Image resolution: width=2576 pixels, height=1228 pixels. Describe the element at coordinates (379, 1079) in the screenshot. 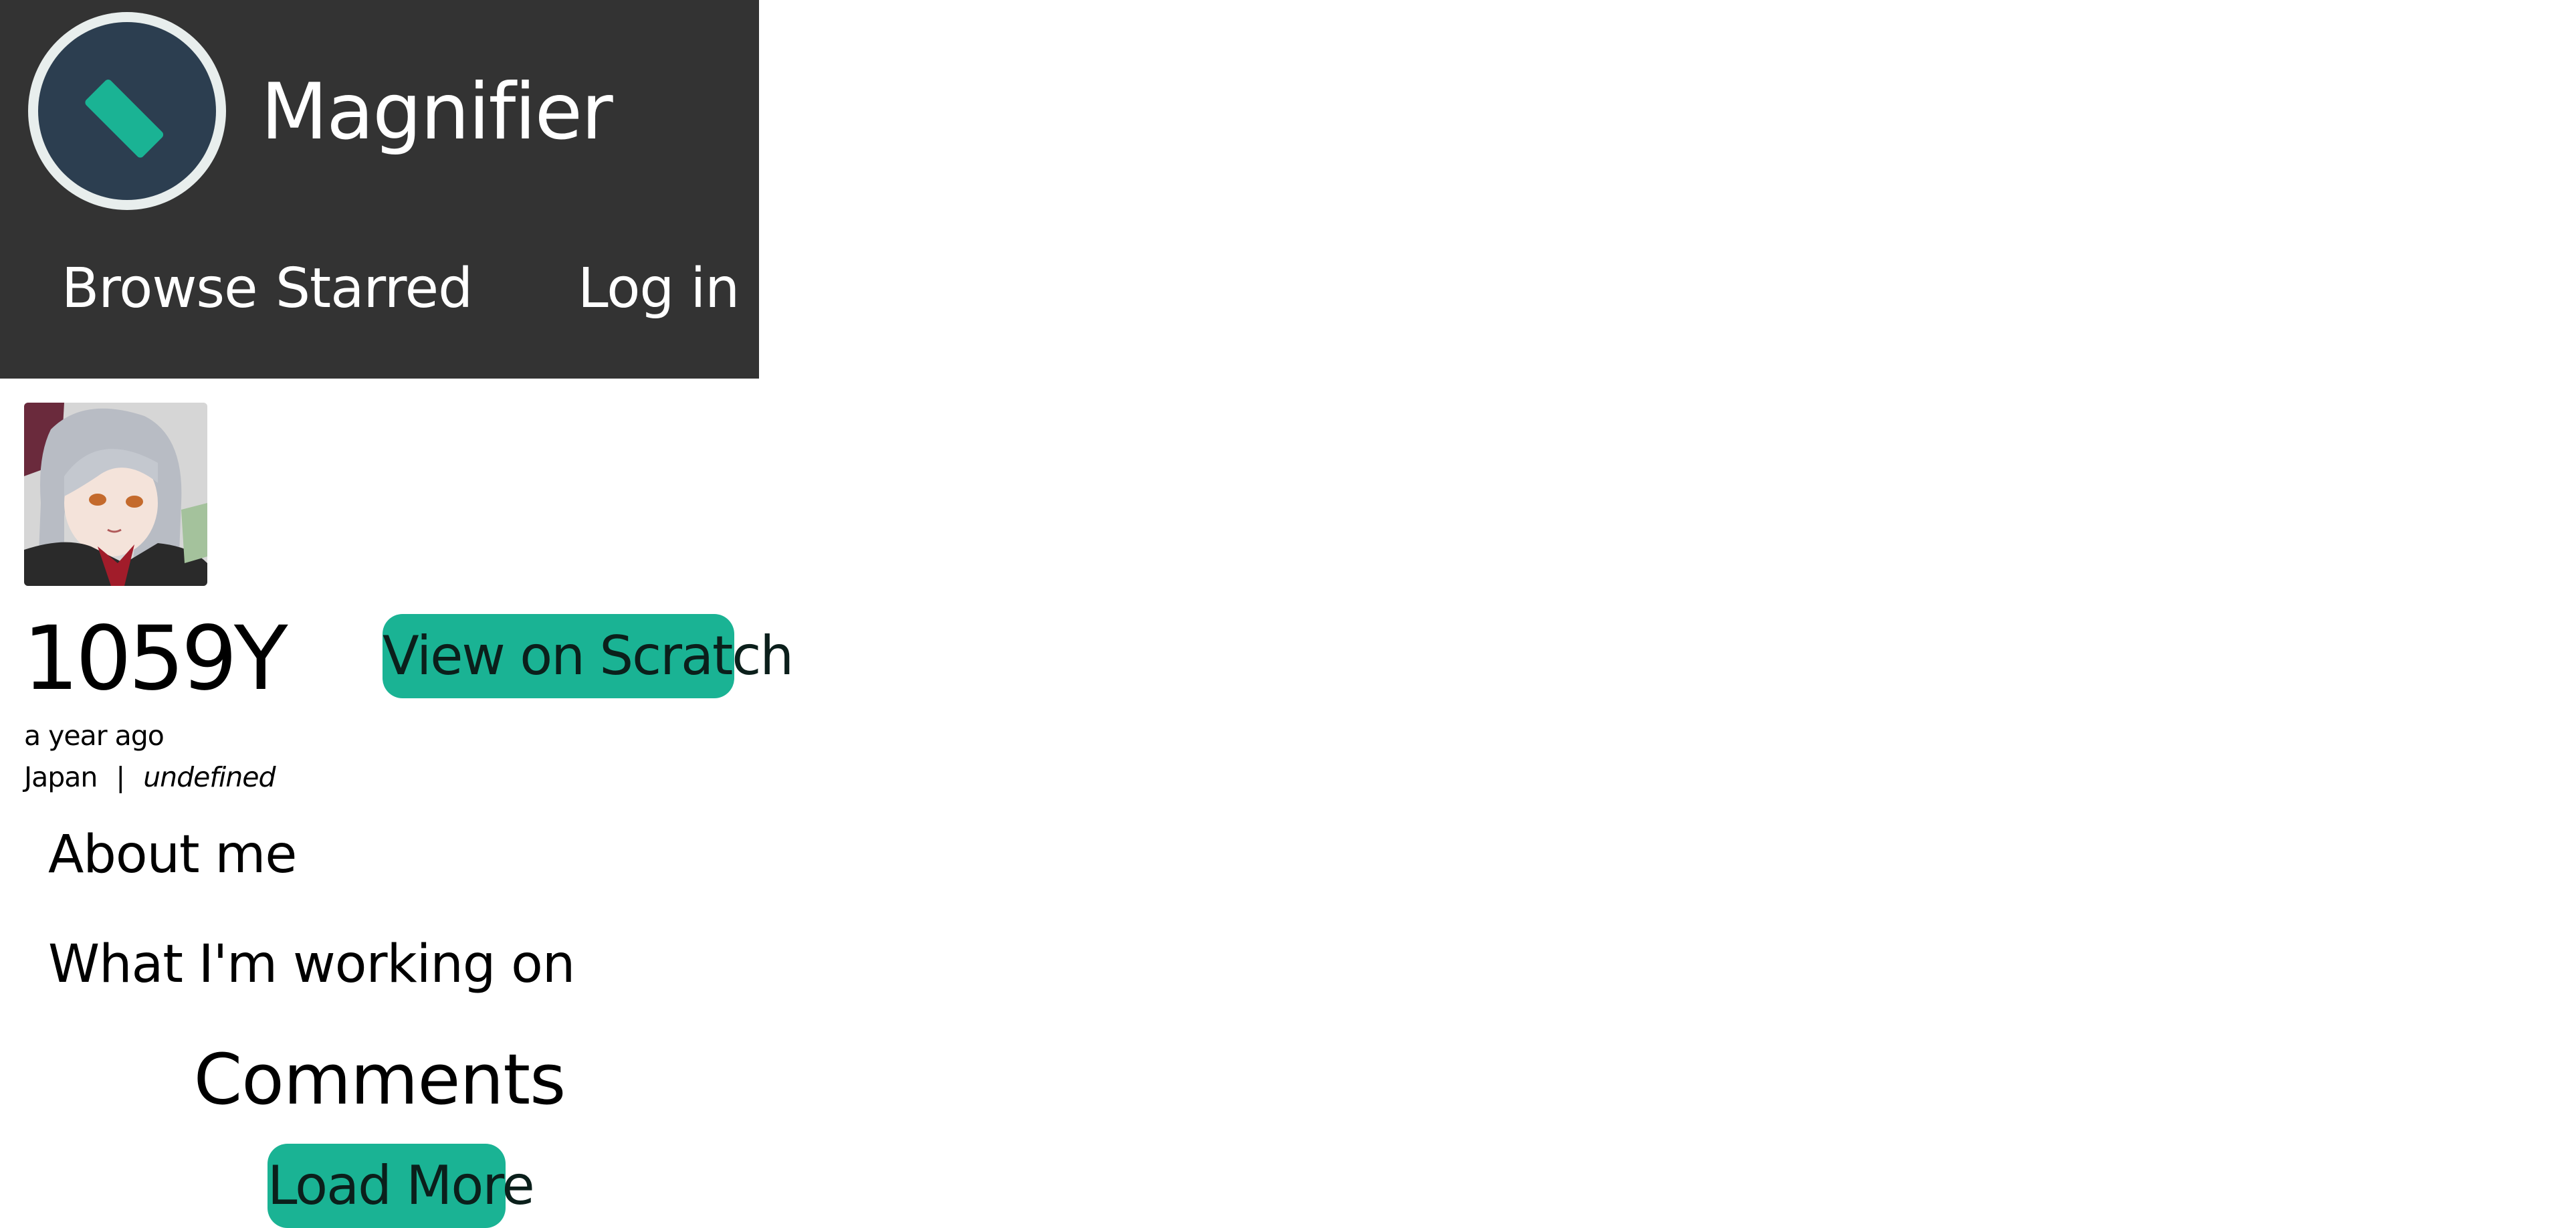

I see `comments-heading: Comments` at that location.